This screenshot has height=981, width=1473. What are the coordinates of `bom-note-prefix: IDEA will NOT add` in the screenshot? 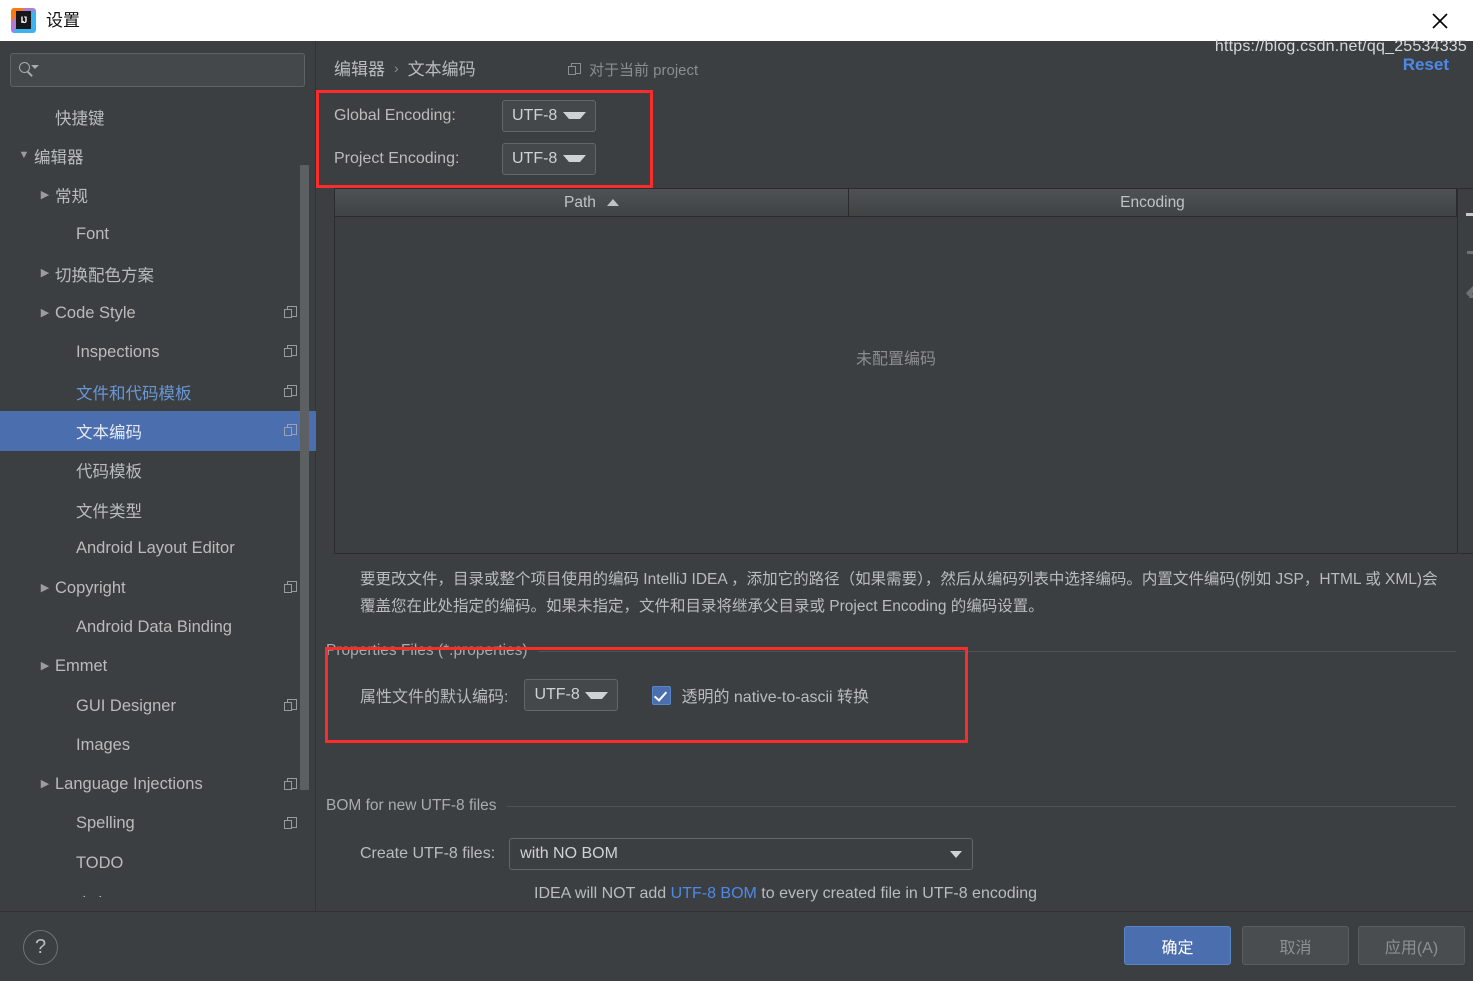 It's located at (602, 893).